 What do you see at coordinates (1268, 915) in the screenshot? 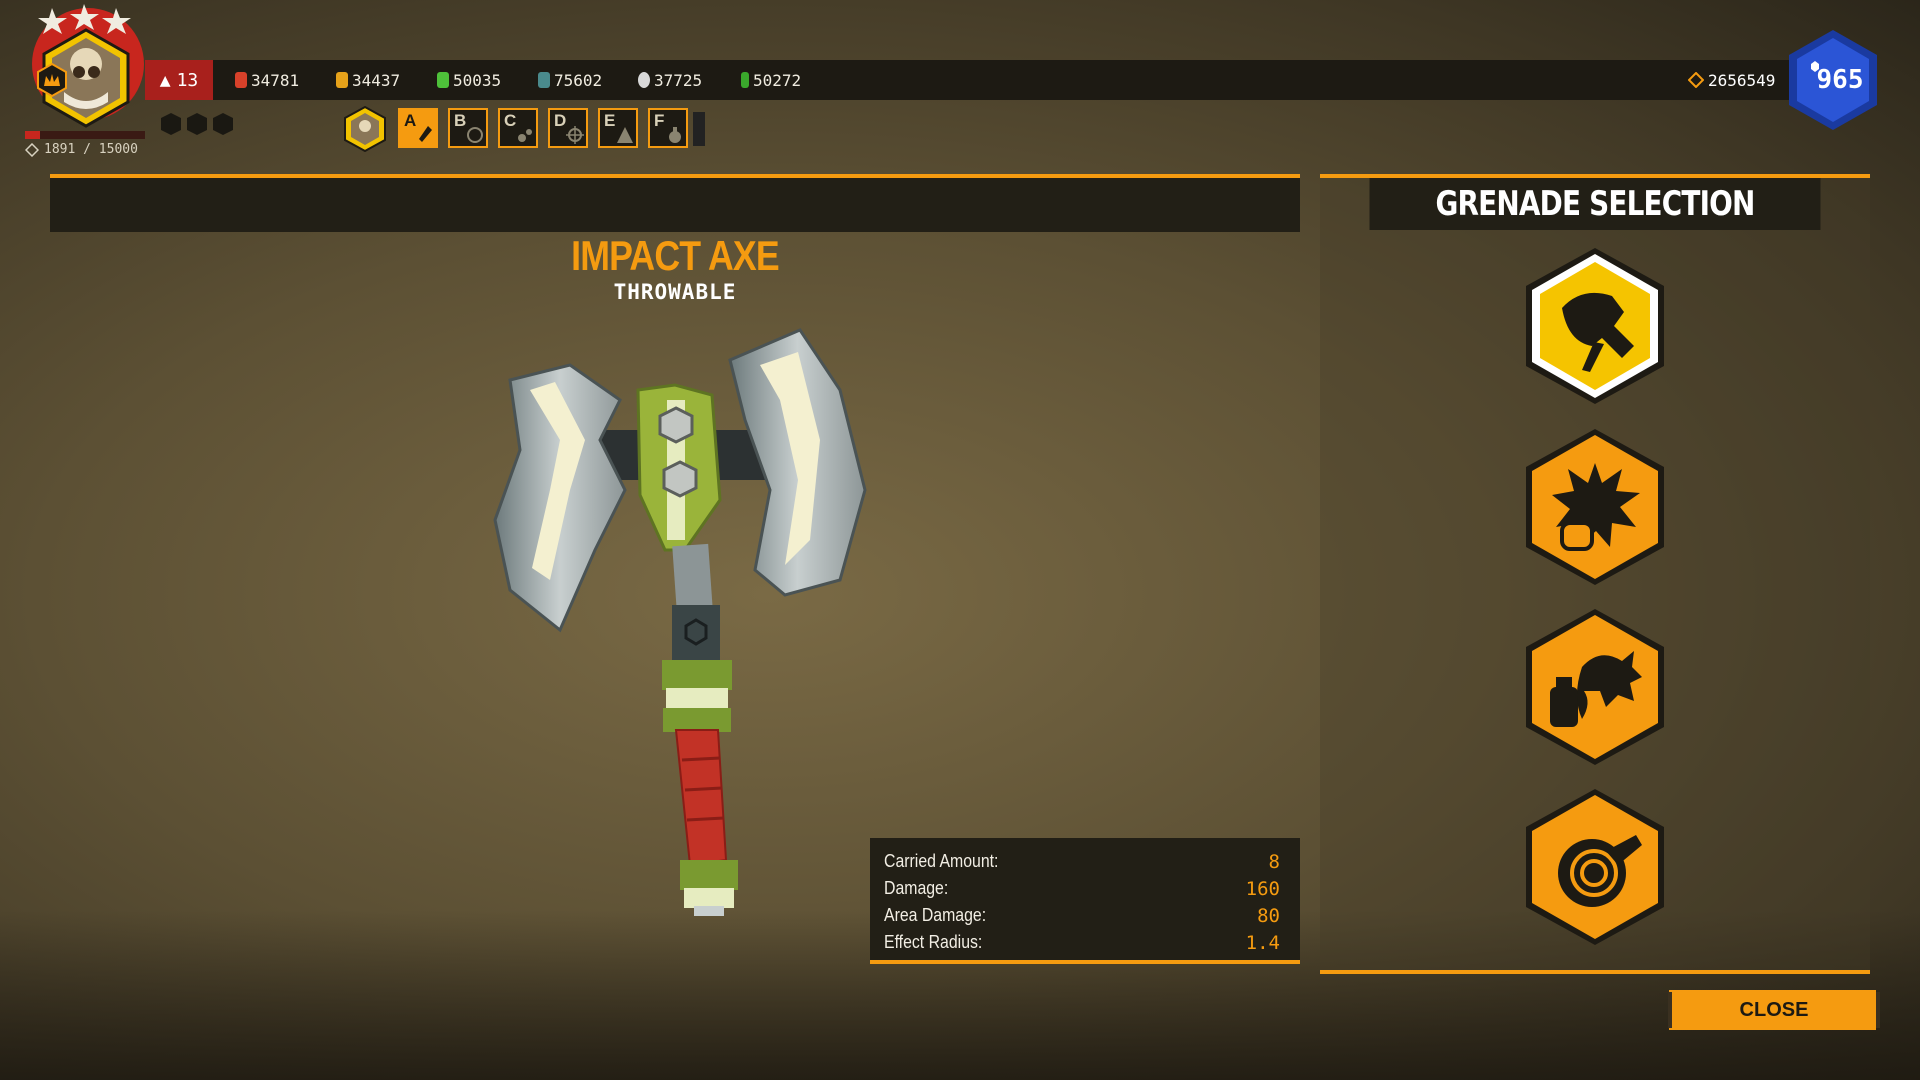
I see `stat-value: 80` at bounding box center [1268, 915].